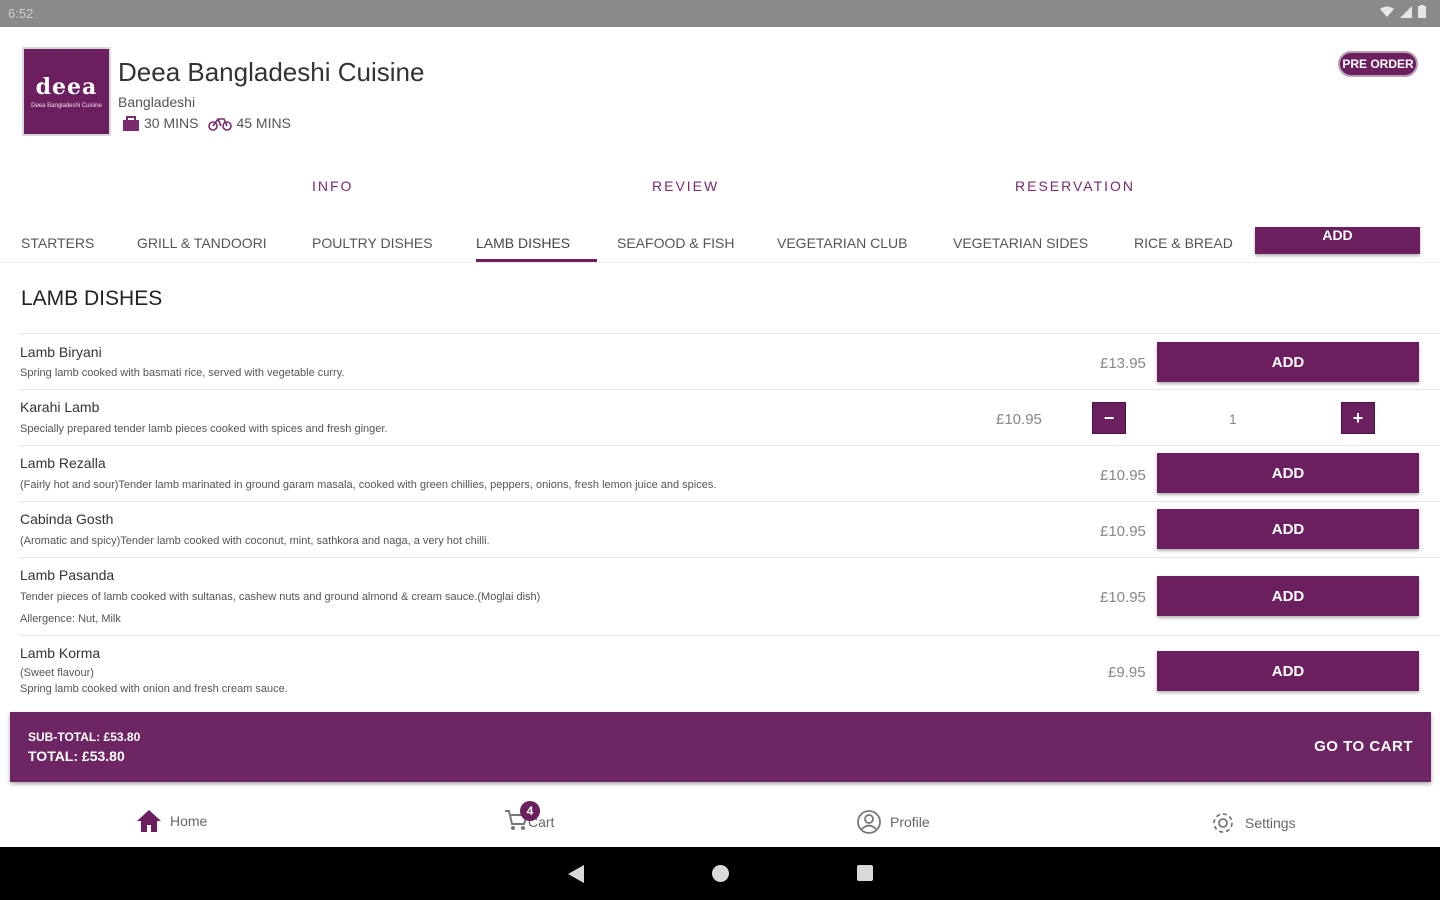  What do you see at coordinates (523, 243) in the screenshot?
I see `category-tab-lamb-dishes: LAMB DISHES` at bounding box center [523, 243].